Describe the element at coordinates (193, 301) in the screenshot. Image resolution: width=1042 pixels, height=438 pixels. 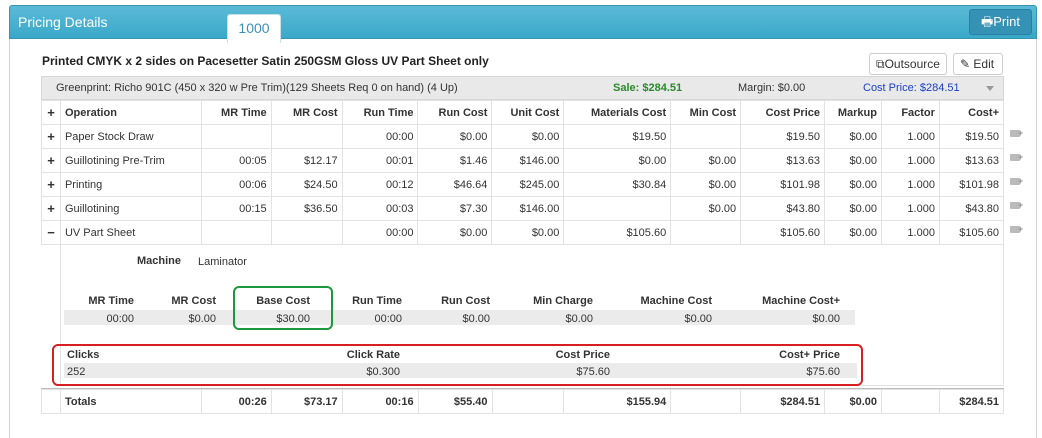
I see `detail-header: MR Cost` at that location.